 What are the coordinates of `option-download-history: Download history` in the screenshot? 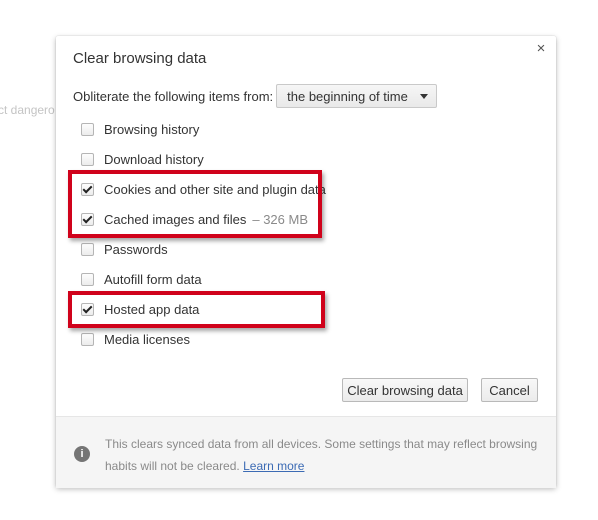 It's located at (142, 159).